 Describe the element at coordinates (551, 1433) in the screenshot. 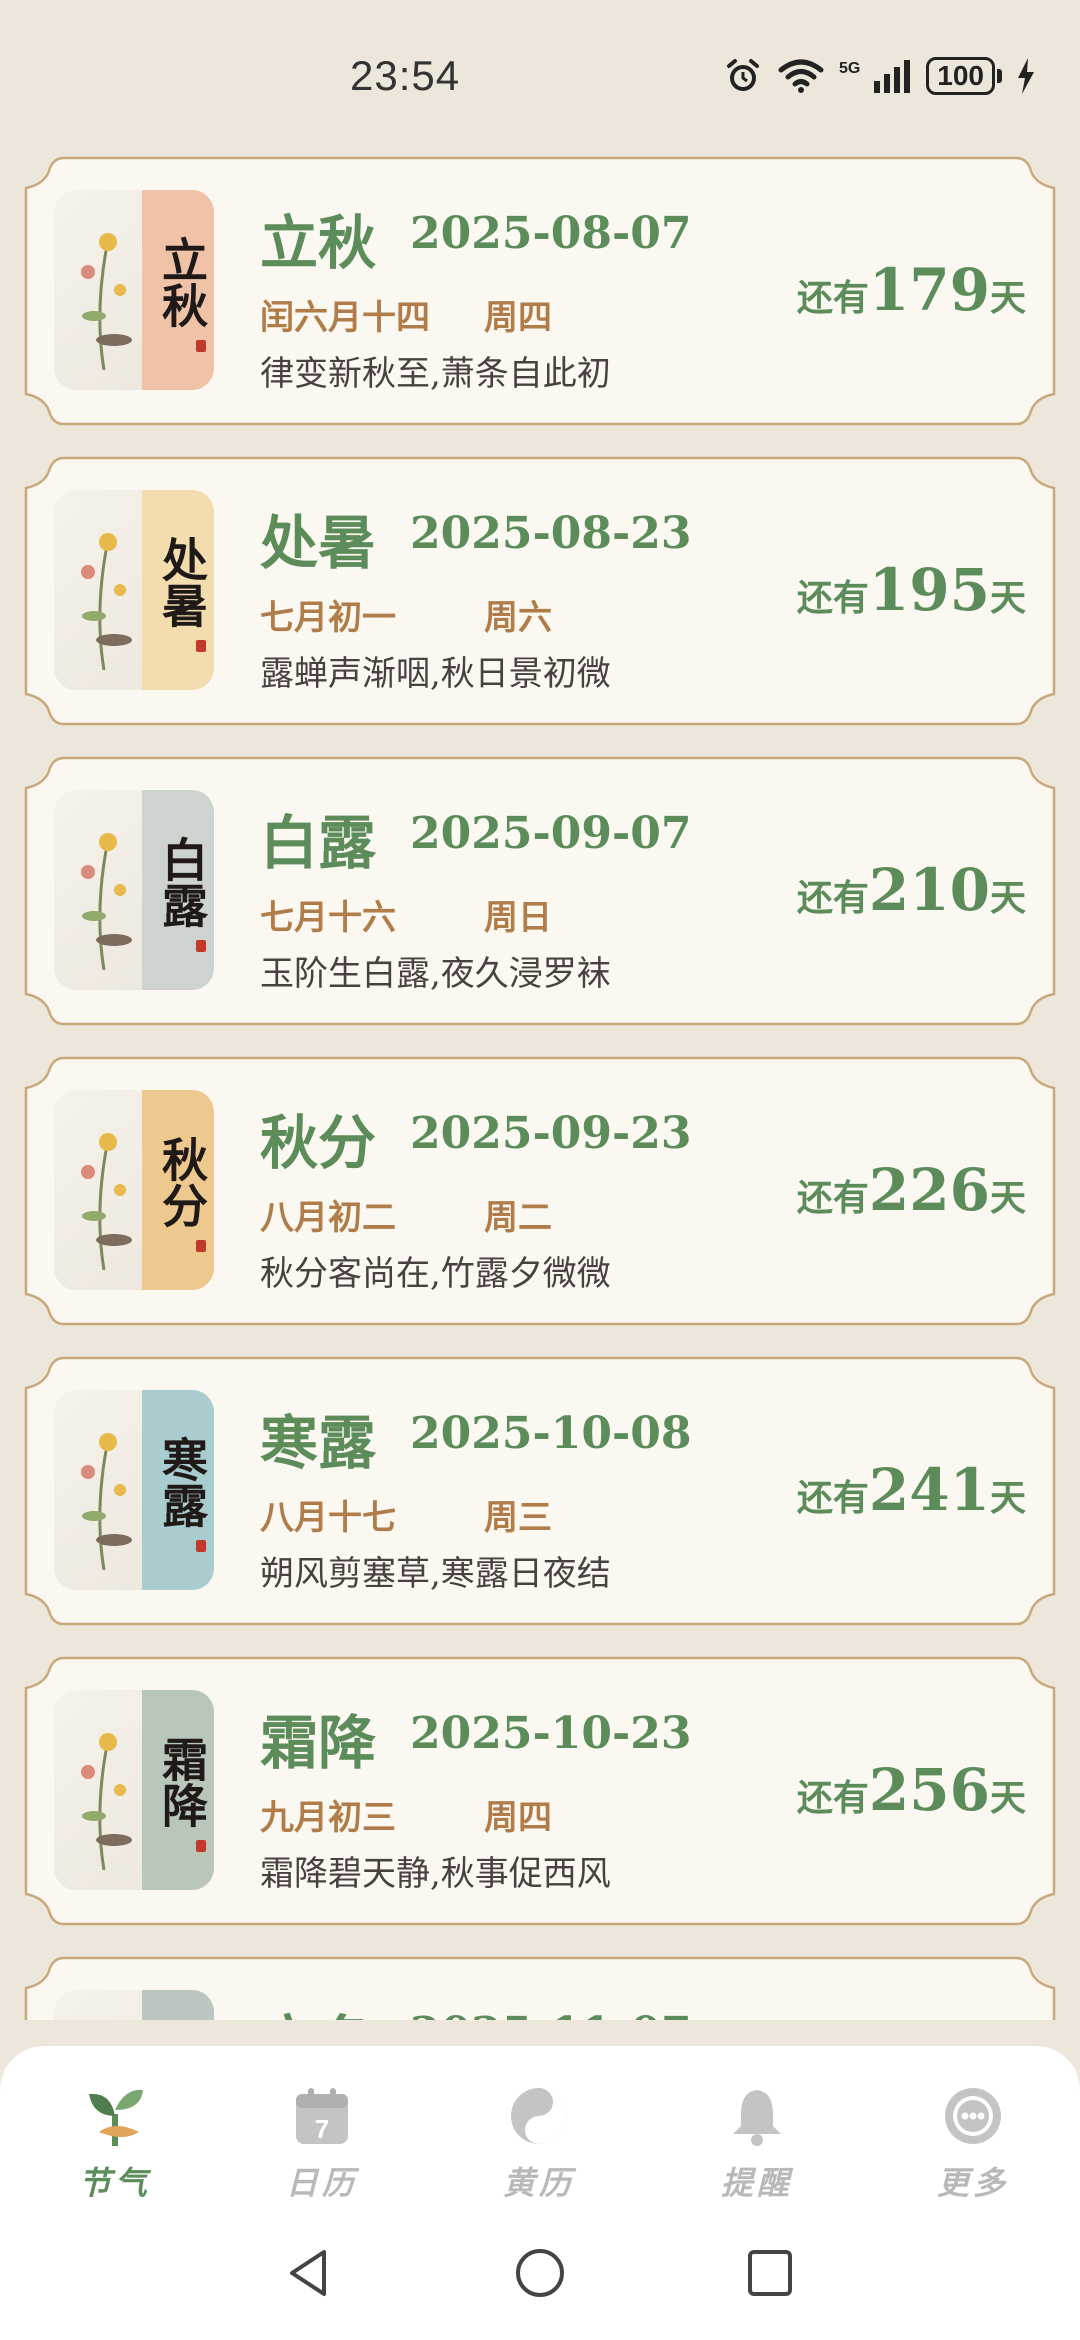

I see `term-date: 2025-10-08` at that location.